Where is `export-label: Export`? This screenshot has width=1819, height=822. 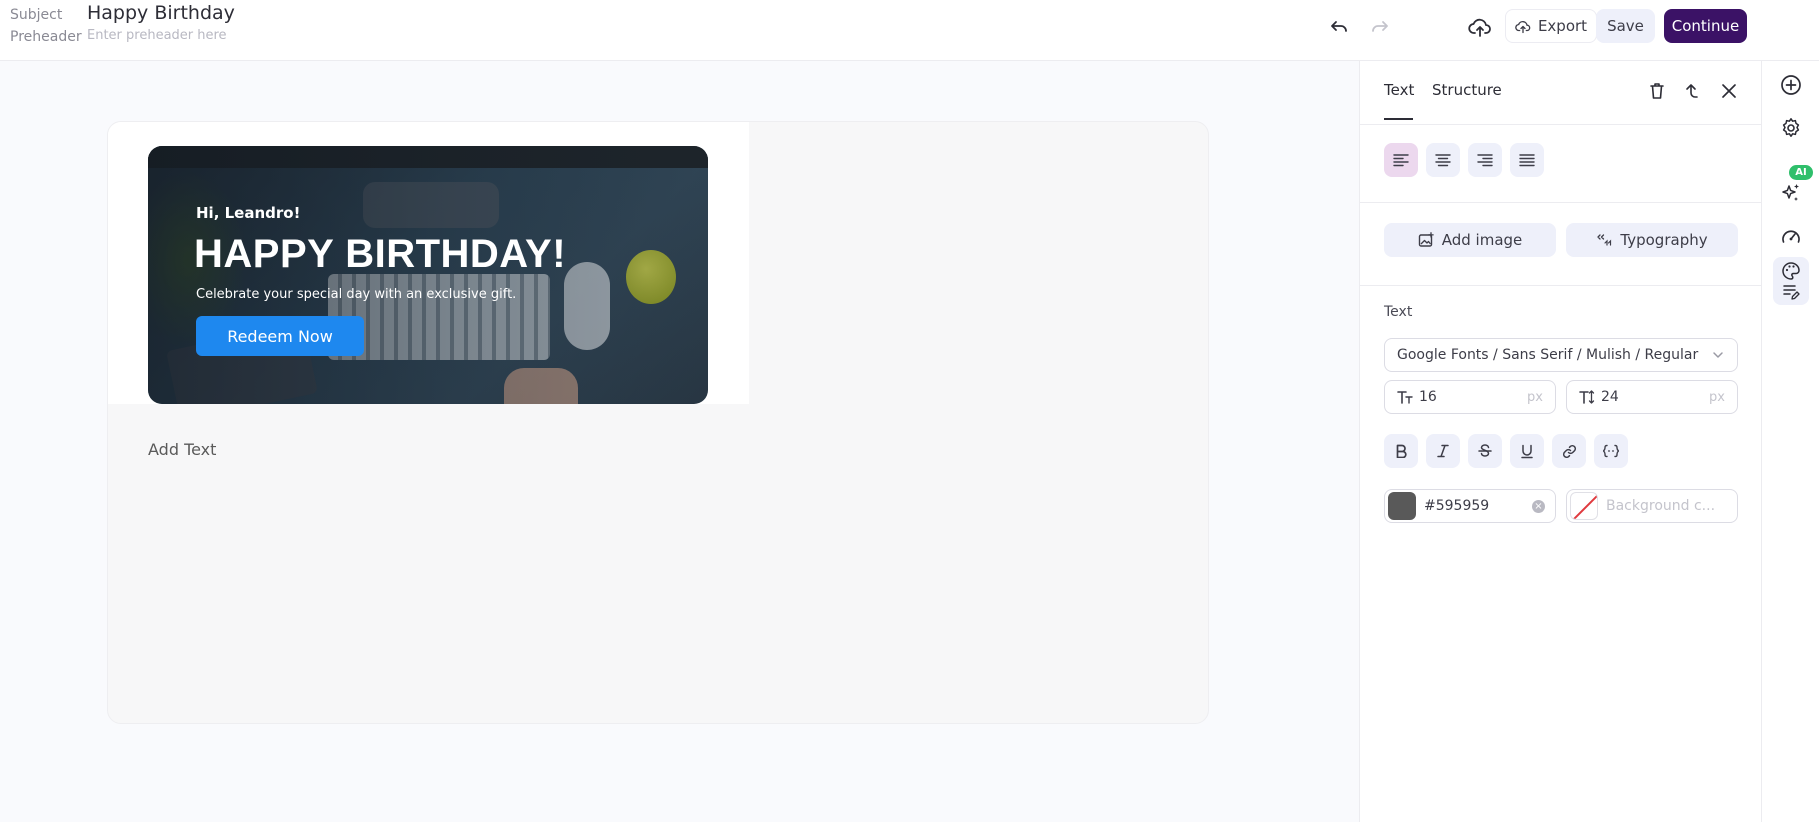
export-label: Export is located at coordinates (1562, 26).